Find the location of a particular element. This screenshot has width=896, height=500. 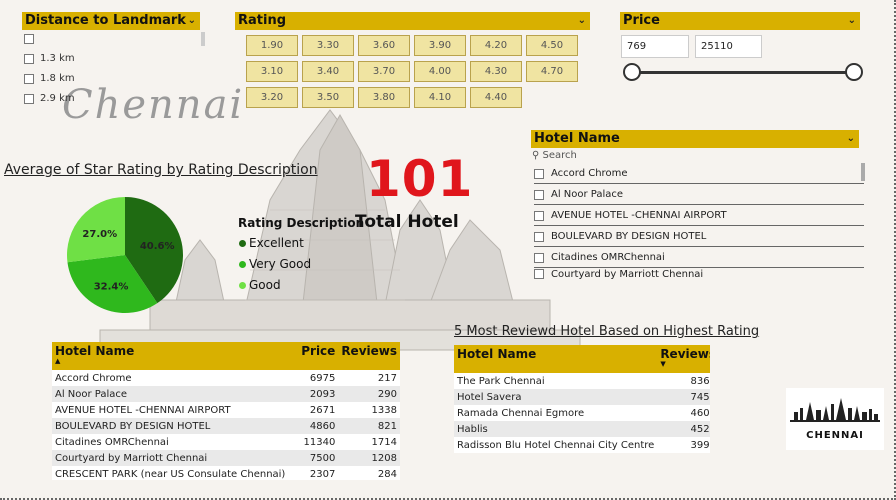

reviews-cell: 4529 is located at coordinates (683, 429).